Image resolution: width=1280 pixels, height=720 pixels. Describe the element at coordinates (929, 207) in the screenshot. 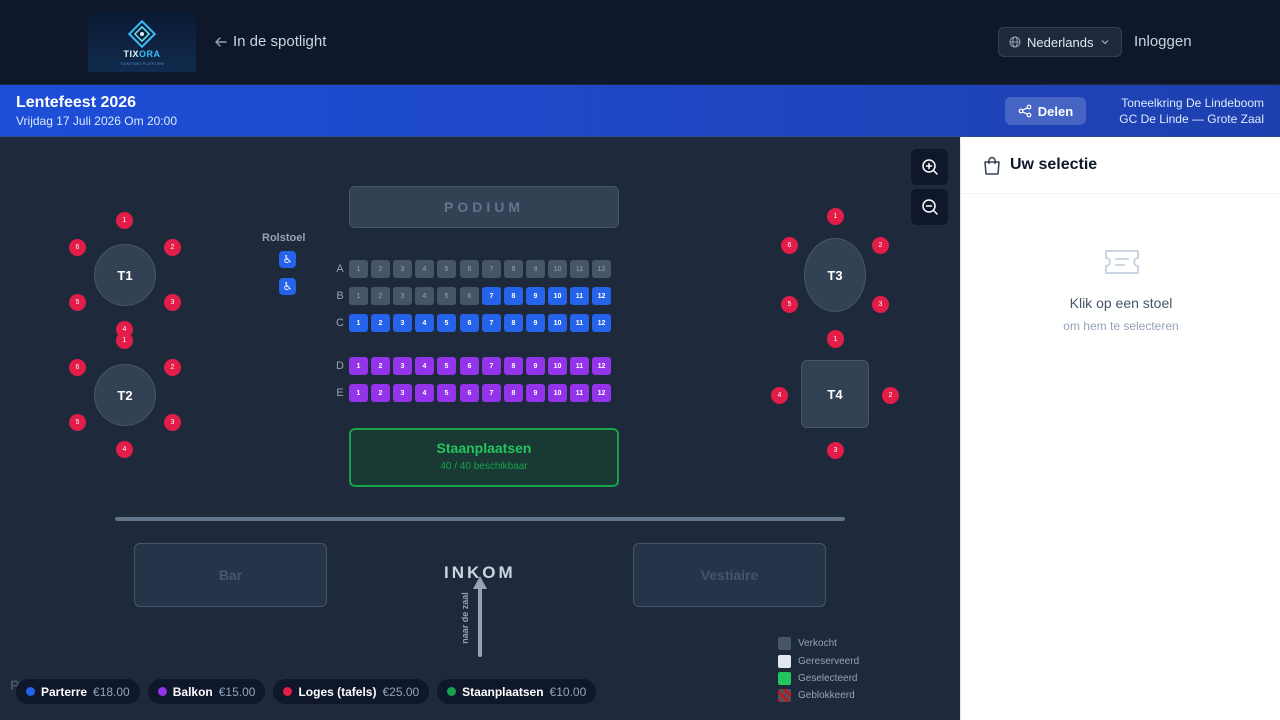

I see `zoom-out-button` at that location.